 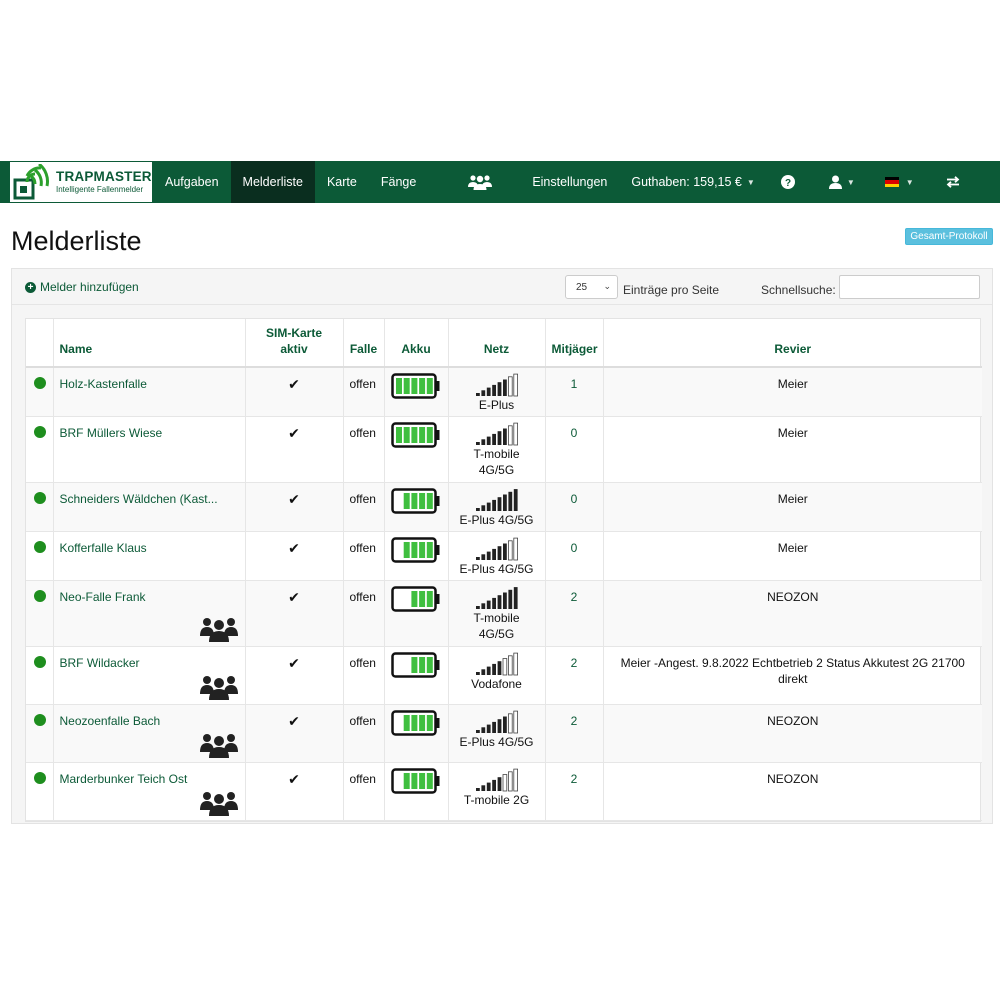 I want to click on nav-einstellungen: Einstellungen, so click(x=569, y=182).